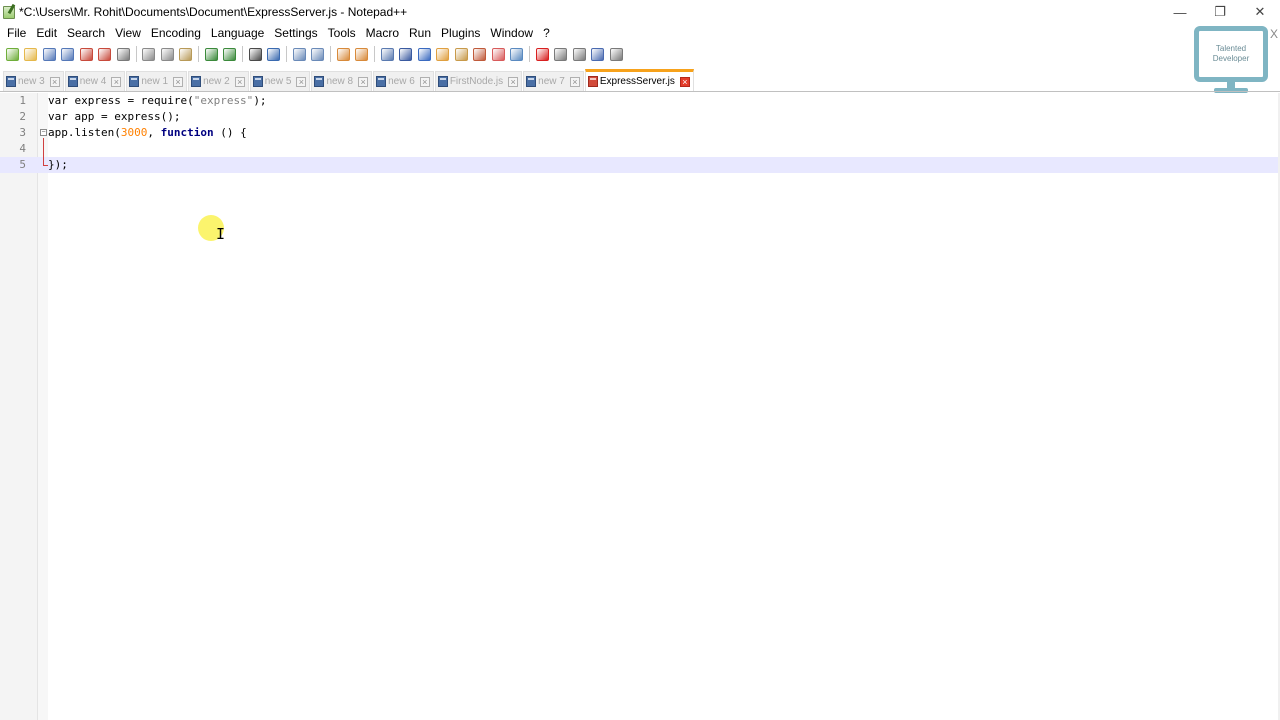  What do you see at coordinates (1220, 12) in the screenshot?
I see `restore-button: ❐` at bounding box center [1220, 12].